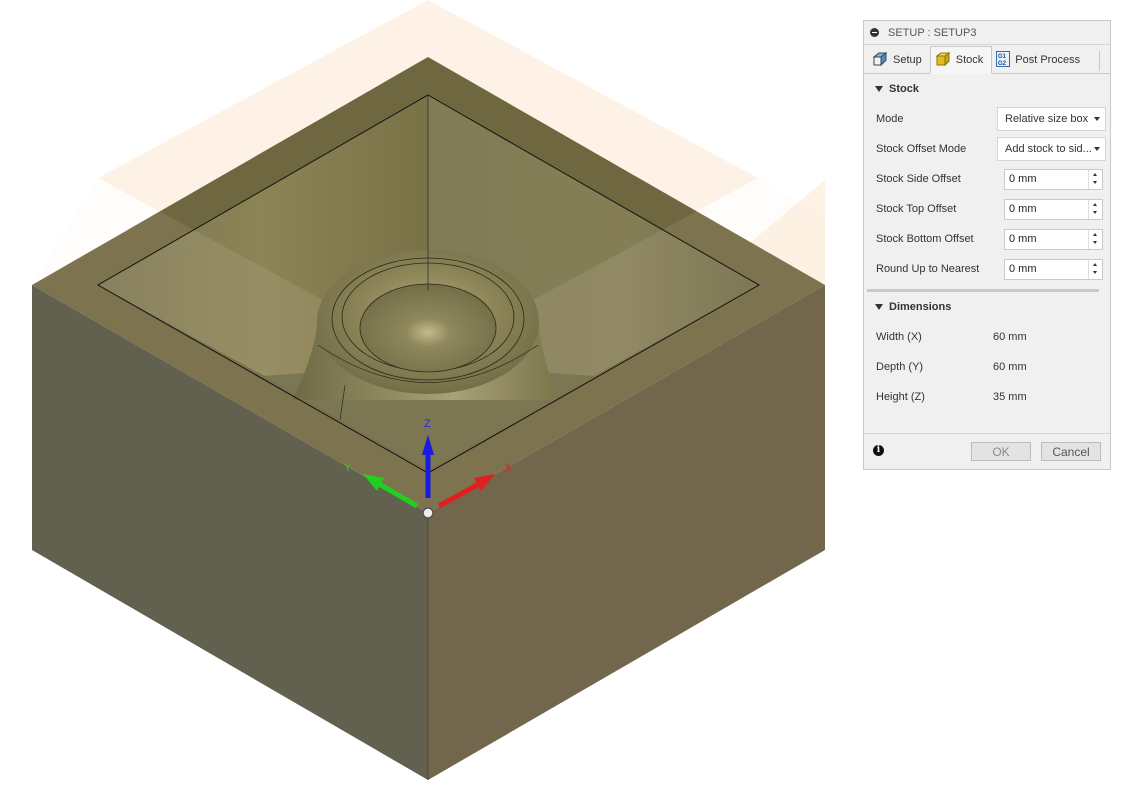  What do you see at coordinates (904, 89) in the screenshot?
I see `stock-section-title: Stock` at bounding box center [904, 89].